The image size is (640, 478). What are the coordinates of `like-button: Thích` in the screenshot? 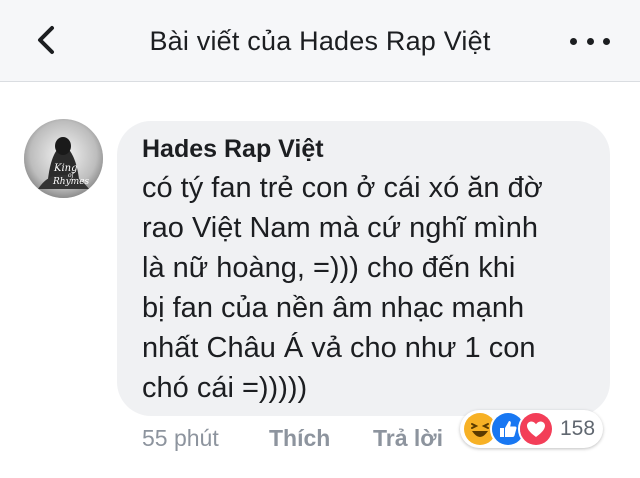 It's located at (299, 438).